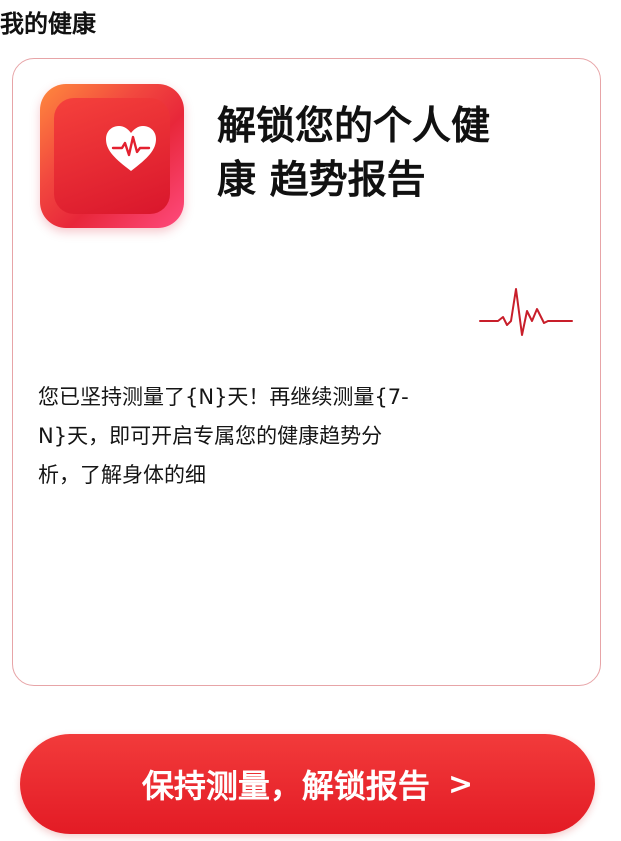  I want to click on heart-icon, so click(131, 148).